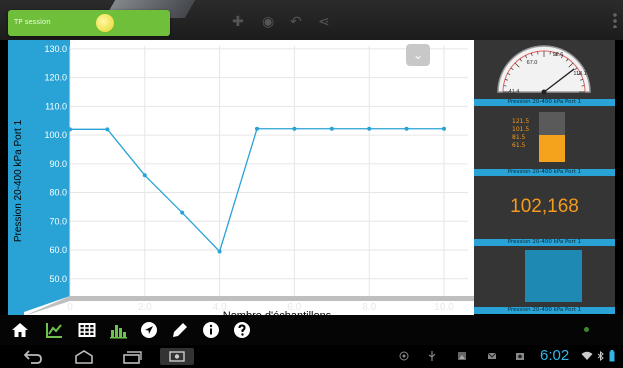  I want to click on bar-level-label: 81.5, so click(519, 137).